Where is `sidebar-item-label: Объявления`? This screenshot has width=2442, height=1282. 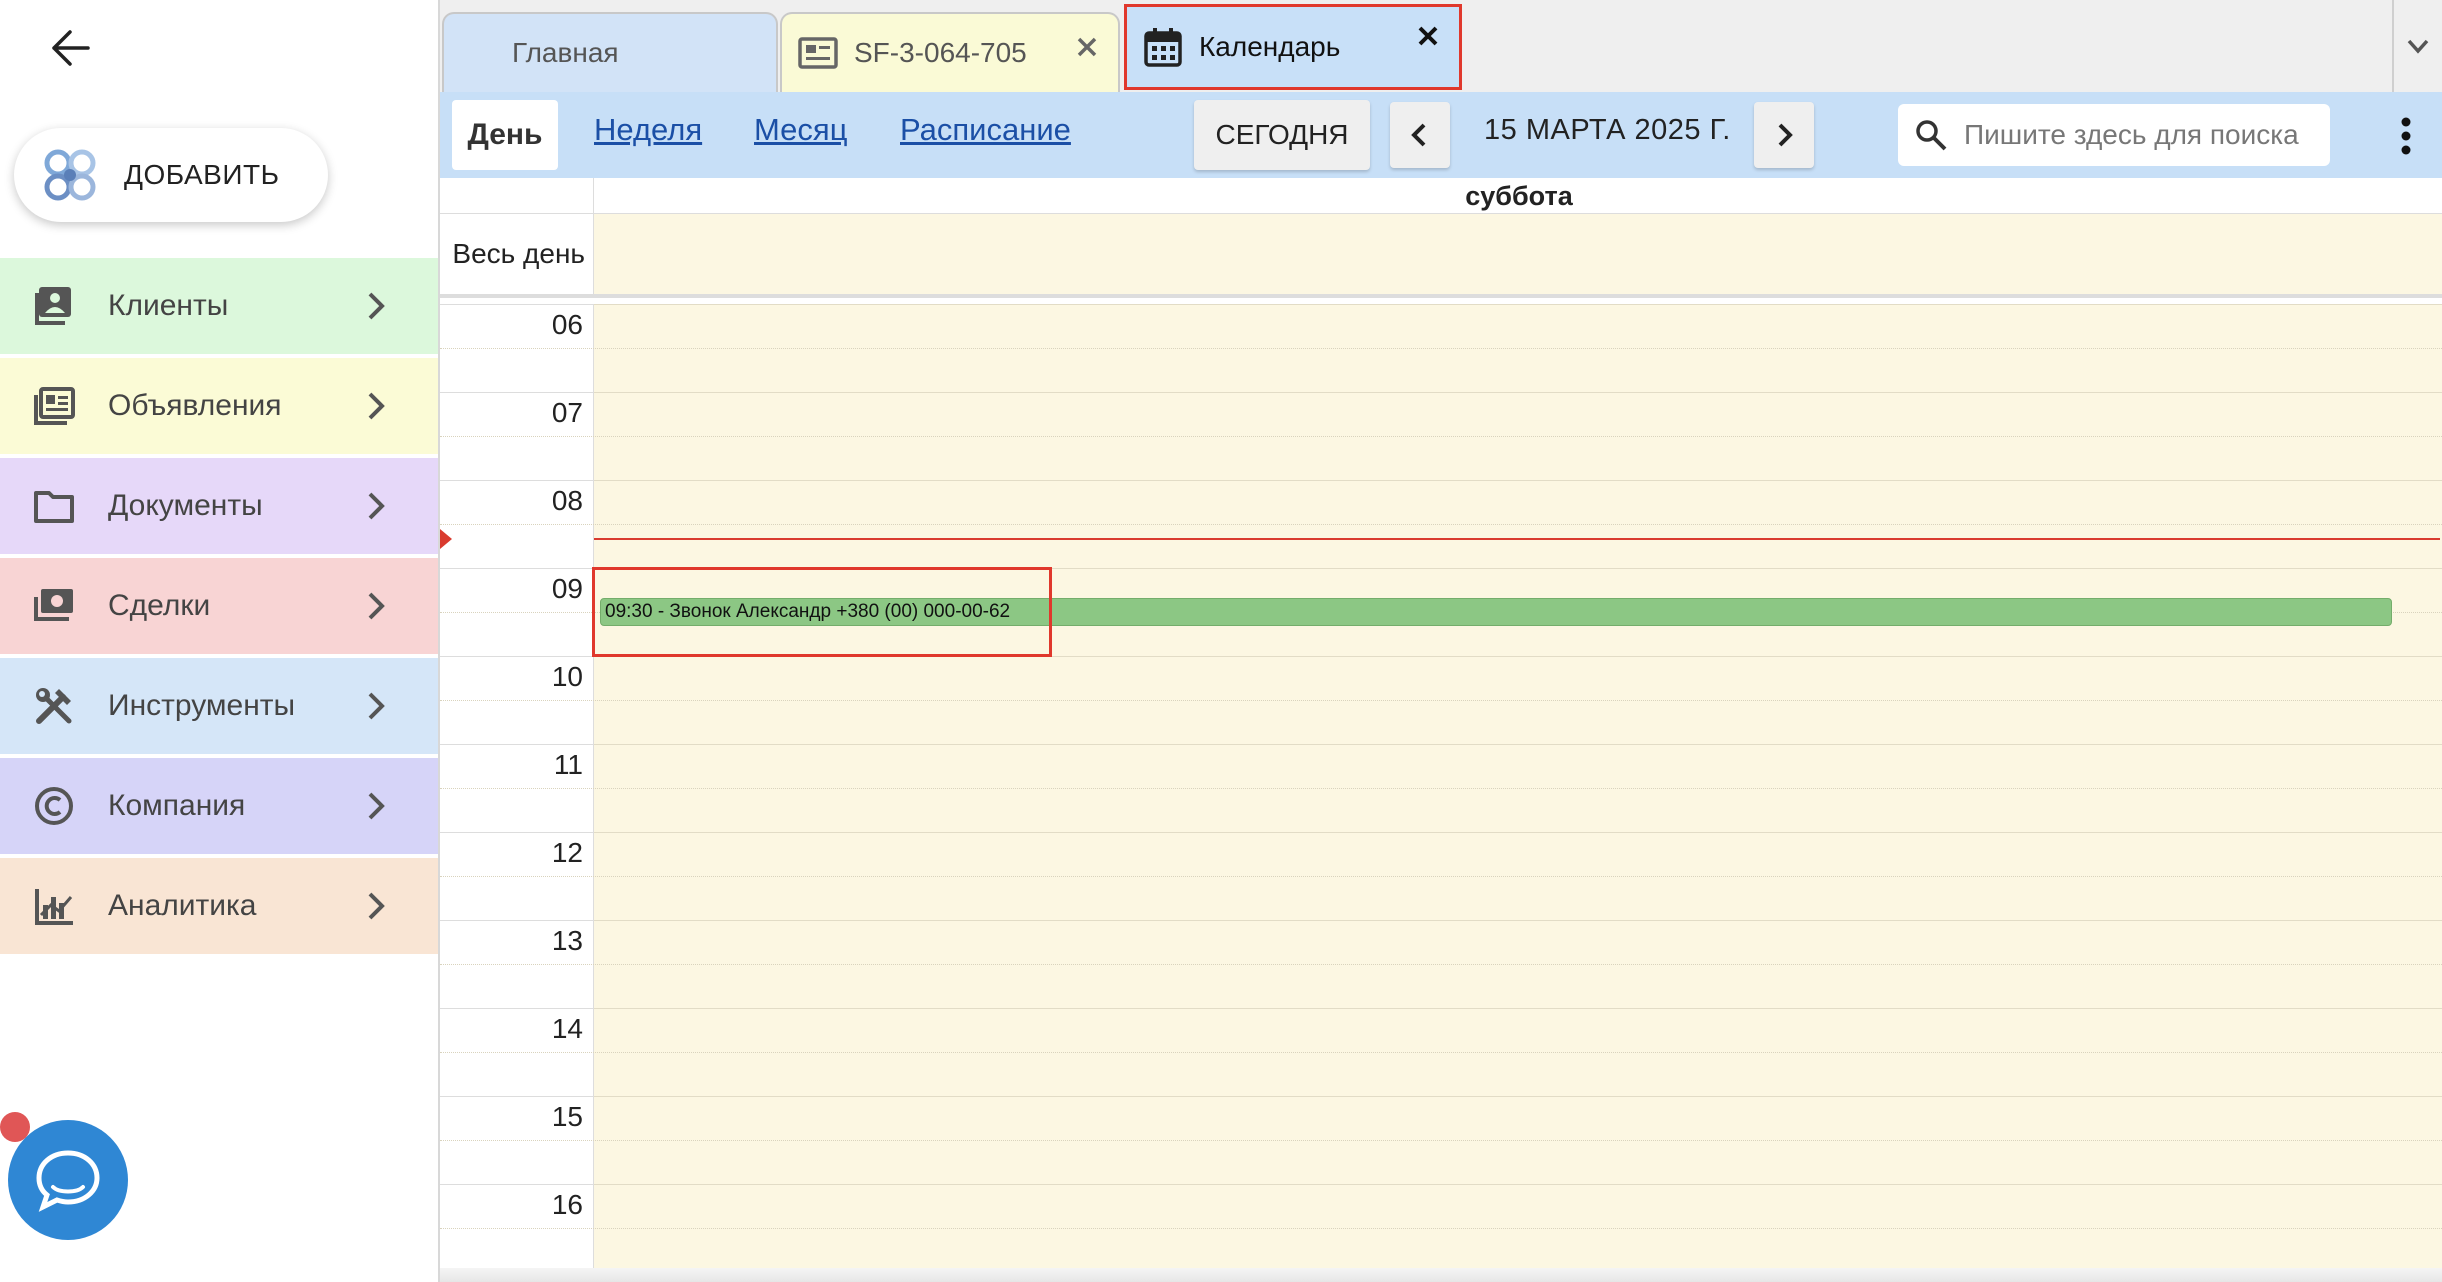
sidebar-item-label: Объявления is located at coordinates (195, 405).